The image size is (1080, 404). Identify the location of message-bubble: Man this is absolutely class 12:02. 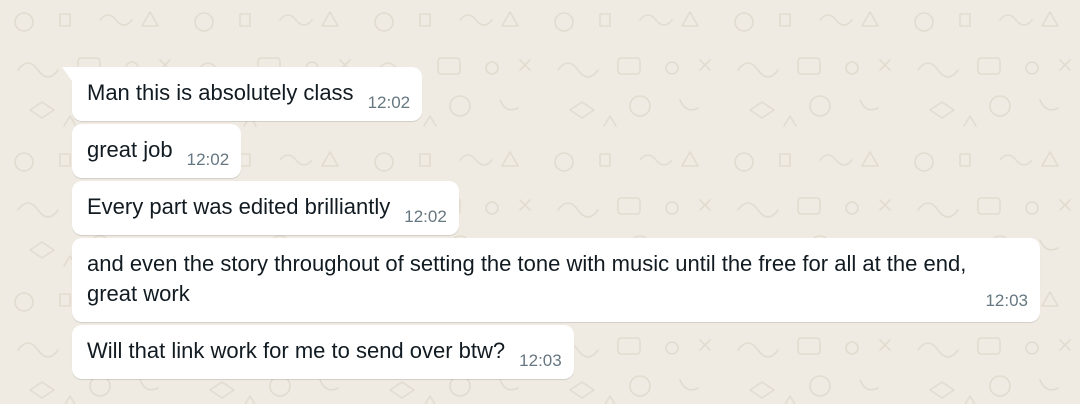
(242, 94).